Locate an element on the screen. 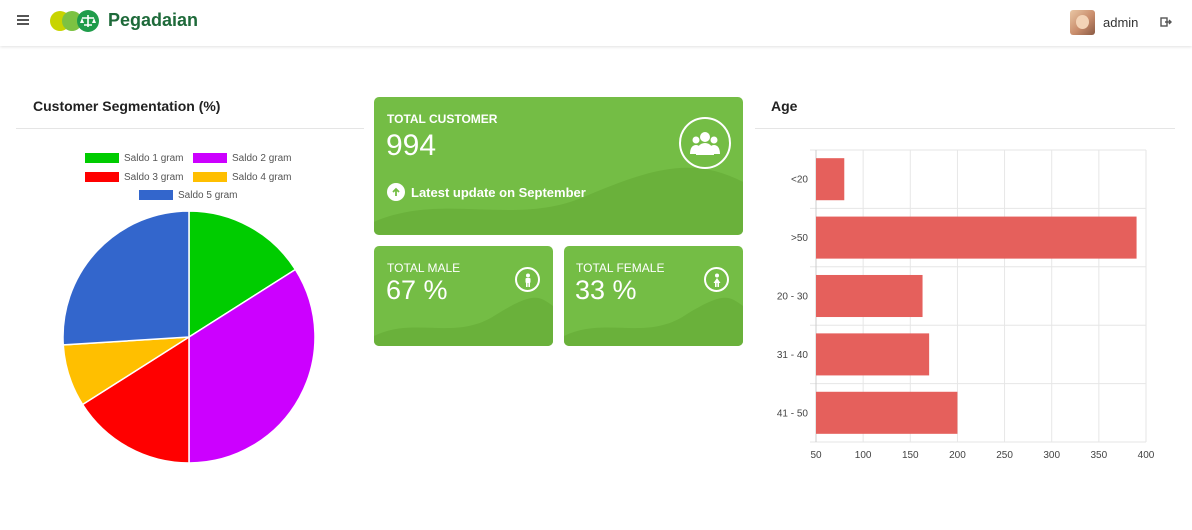  legend-item: Saldo 4 gram is located at coordinates (242, 177).